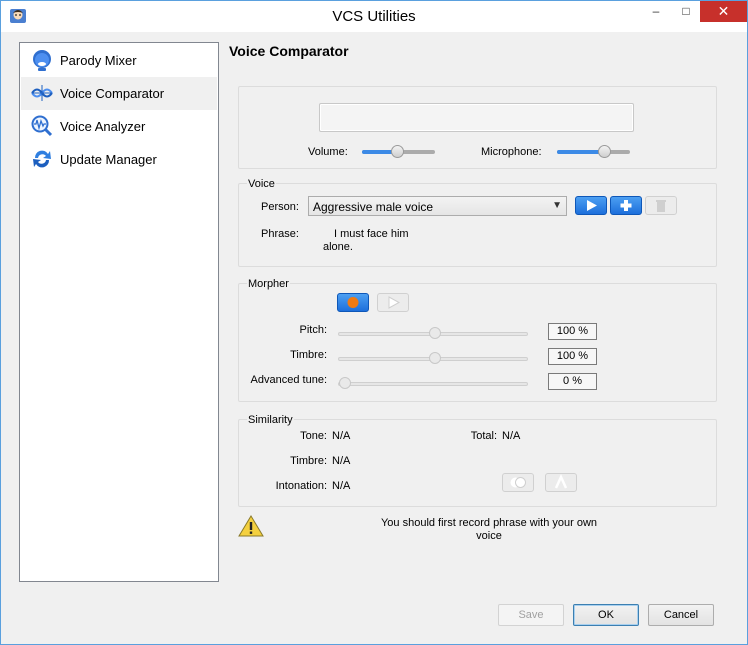 The image size is (748, 645). I want to click on timbre-slider-thumb, so click(435, 358).